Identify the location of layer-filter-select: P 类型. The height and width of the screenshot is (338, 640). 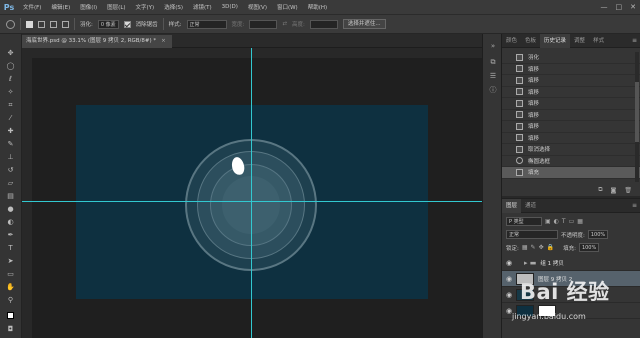
(524, 221).